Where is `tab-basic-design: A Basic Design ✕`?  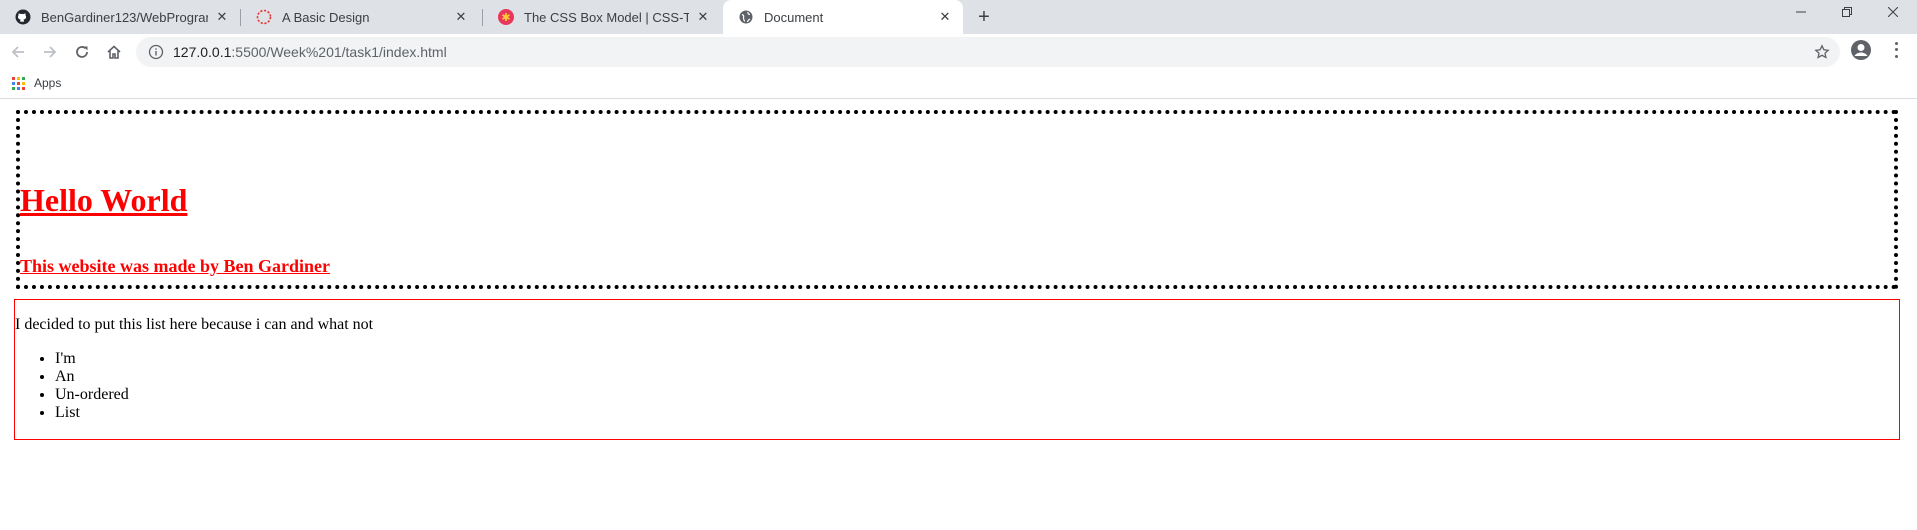
tab-basic-design: A Basic Design ✕ is located at coordinates (360, 17).